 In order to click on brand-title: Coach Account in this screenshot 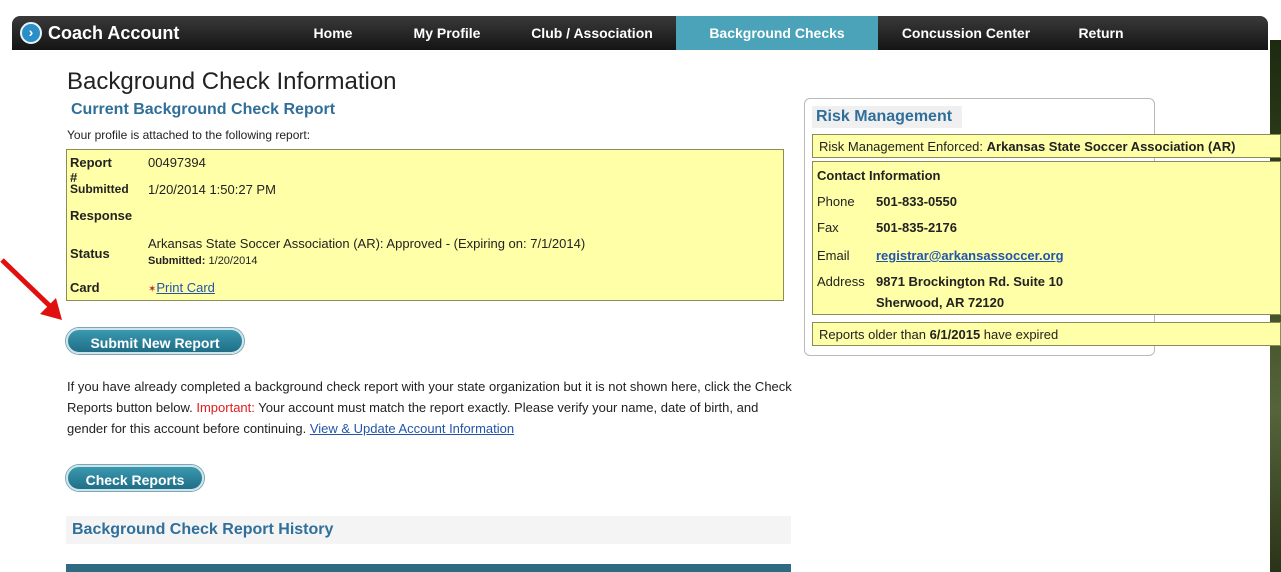, I will do `click(114, 32)`.